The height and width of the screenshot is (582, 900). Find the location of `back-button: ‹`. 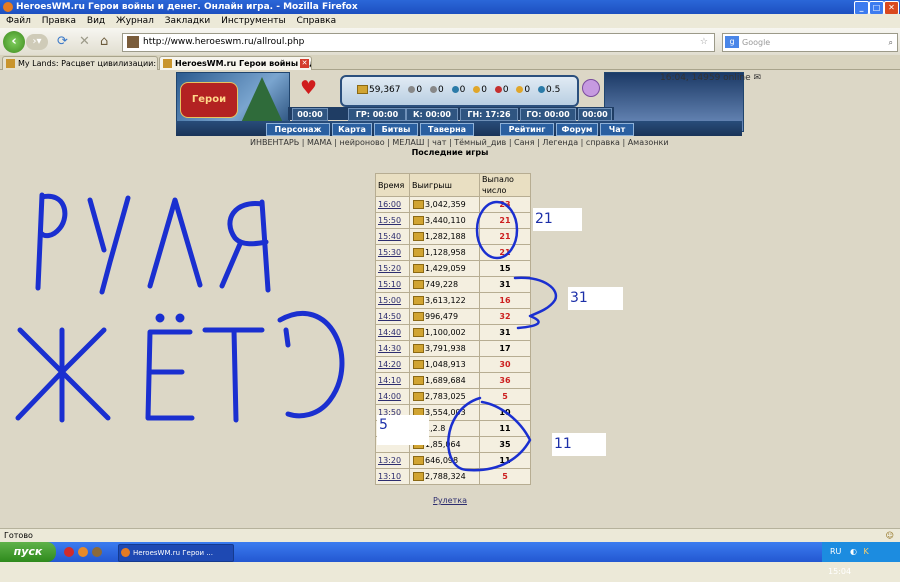

back-button: ‹ is located at coordinates (14, 42).